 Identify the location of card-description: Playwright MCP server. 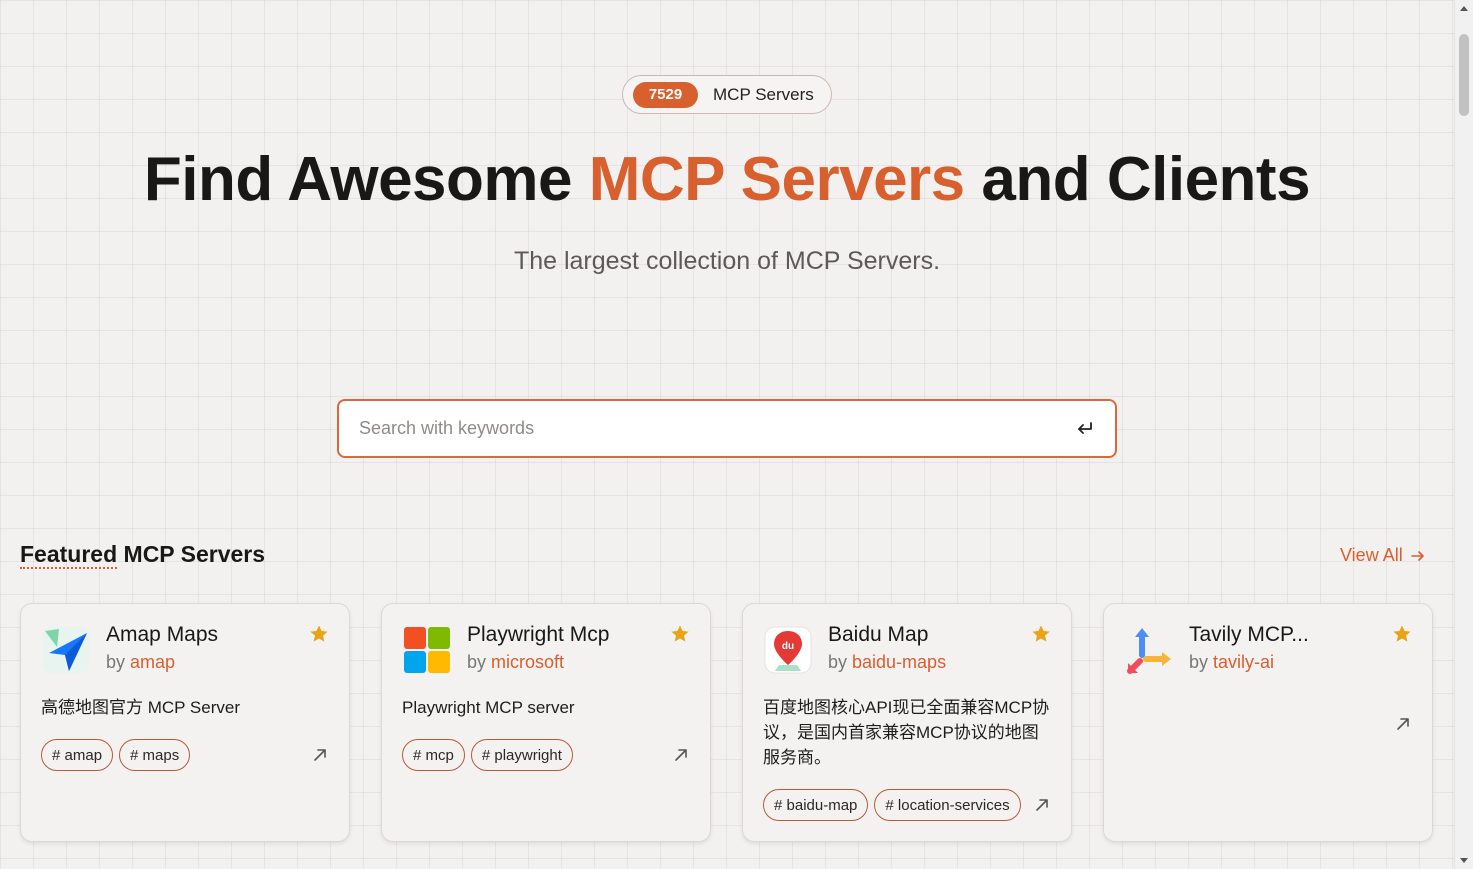
(488, 707).